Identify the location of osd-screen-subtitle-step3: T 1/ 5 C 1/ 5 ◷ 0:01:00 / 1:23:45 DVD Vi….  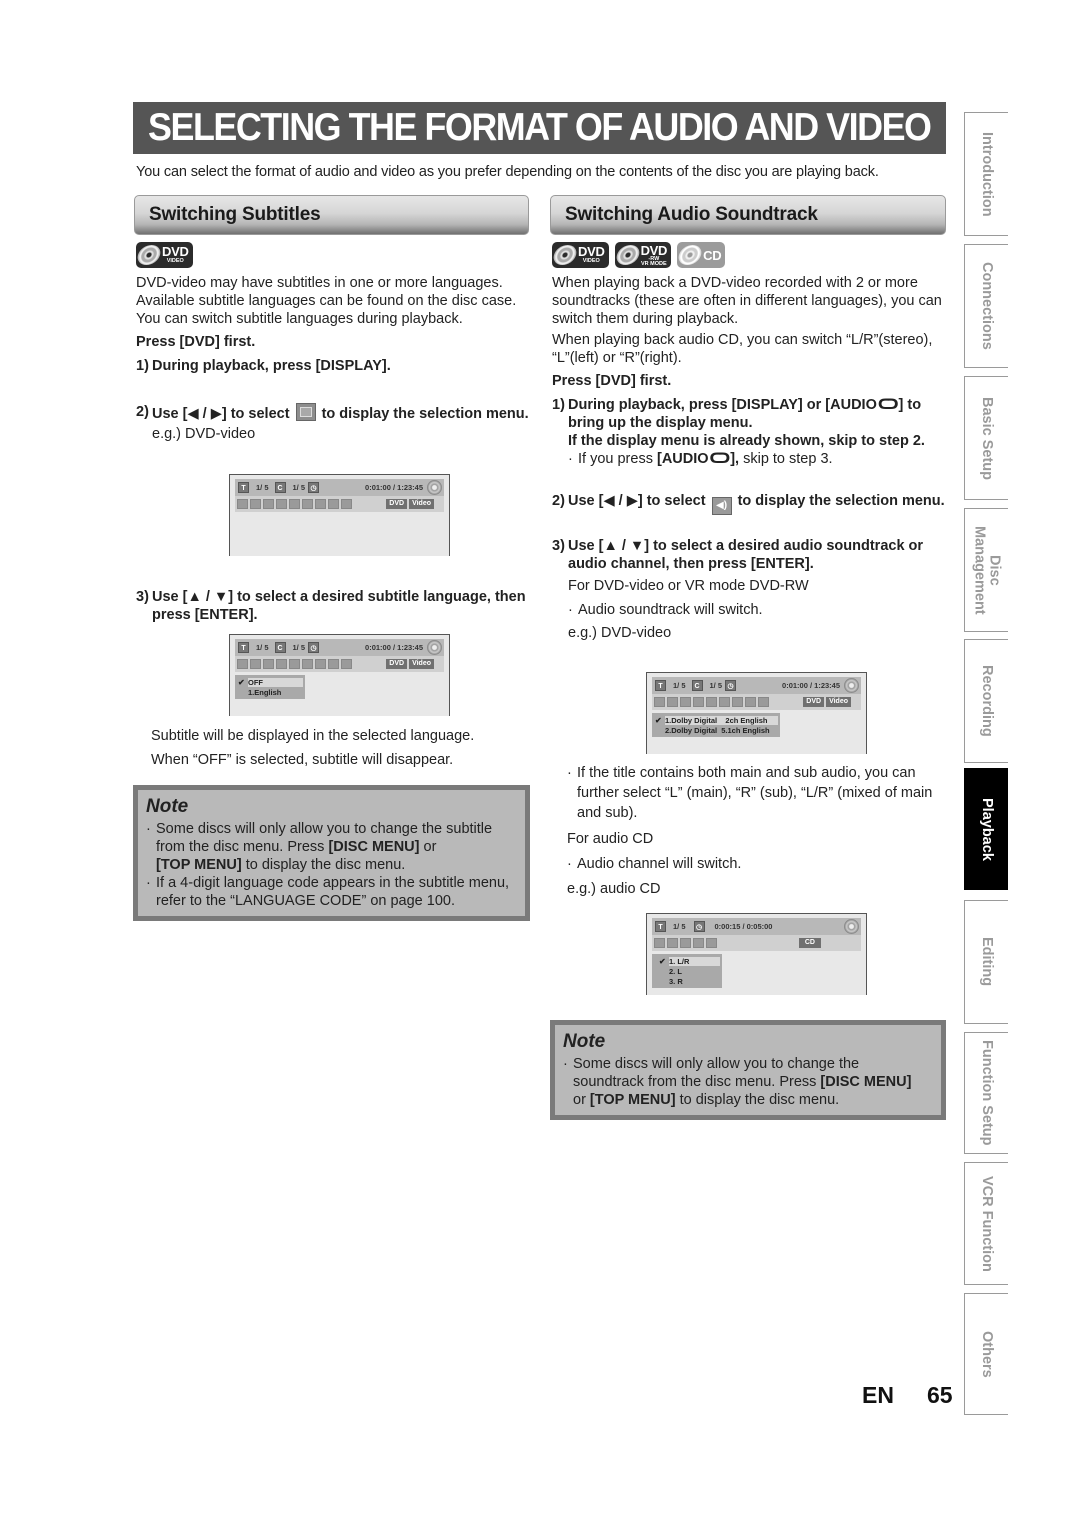
(339, 675).